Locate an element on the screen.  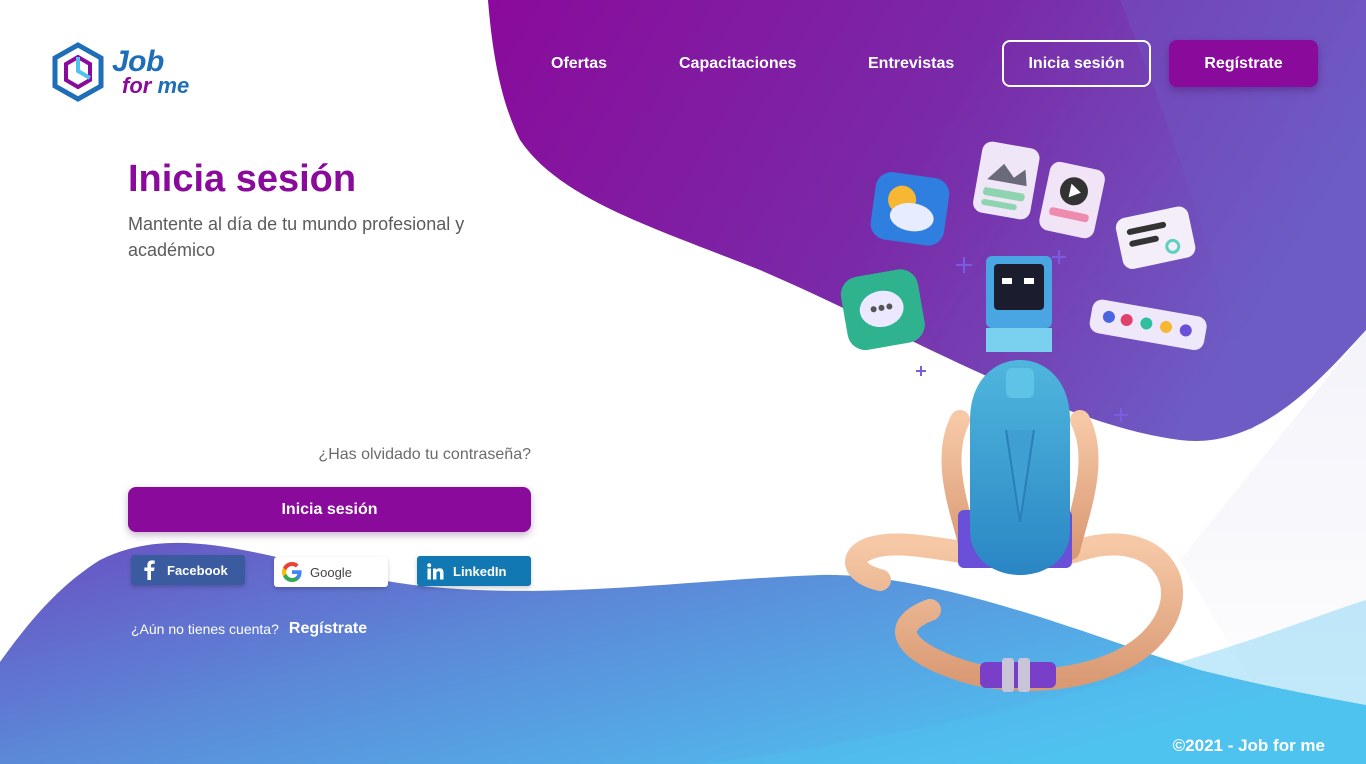
linkedin-label: LinkedIn is located at coordinates (480, 571).